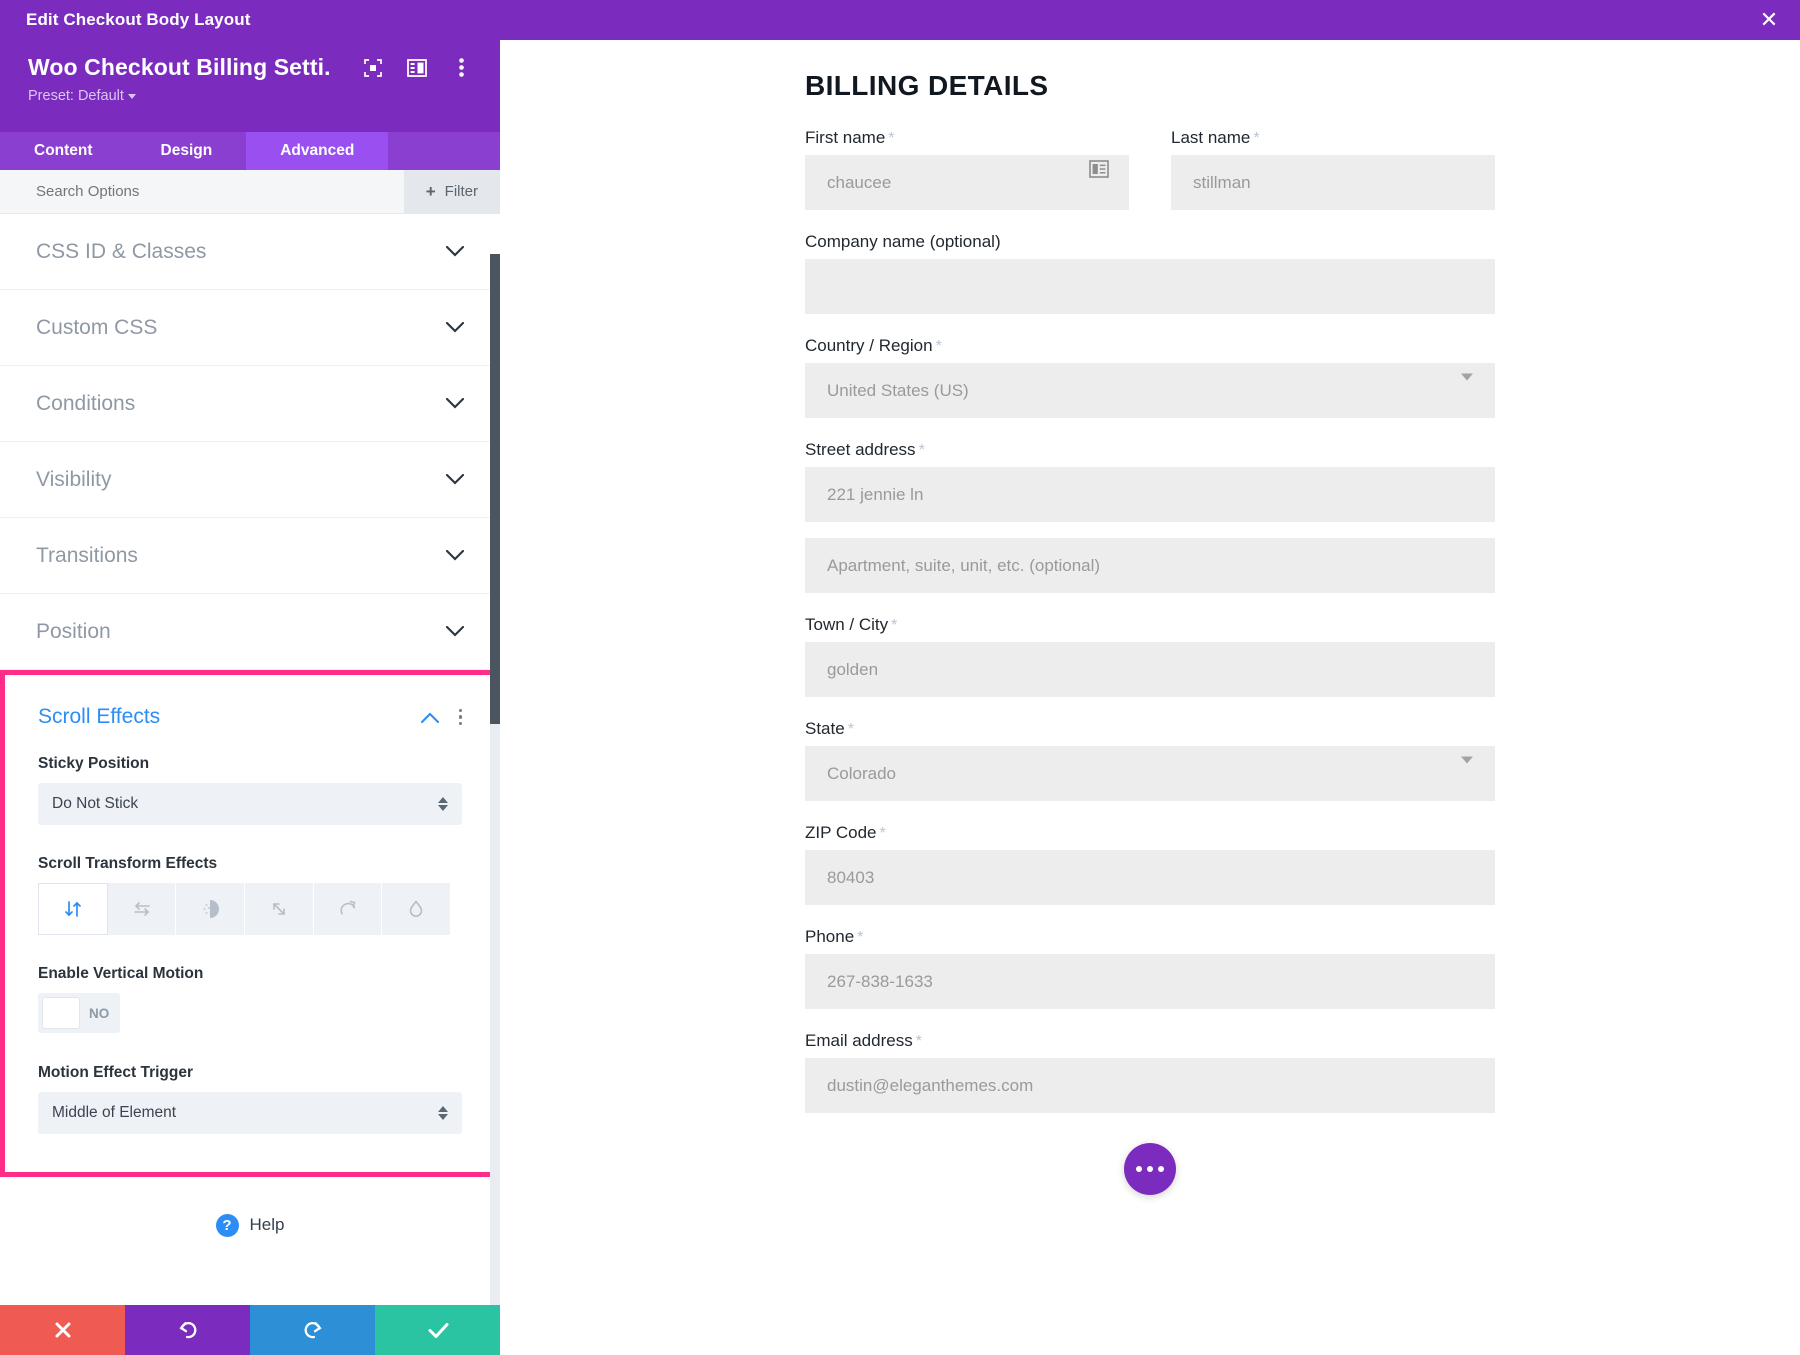 Image resolution: width=1800 pixels, height=1355 pixels. Describe the element at coordinates (1150, 773) in the screenshot. I see `state-select` at that location.